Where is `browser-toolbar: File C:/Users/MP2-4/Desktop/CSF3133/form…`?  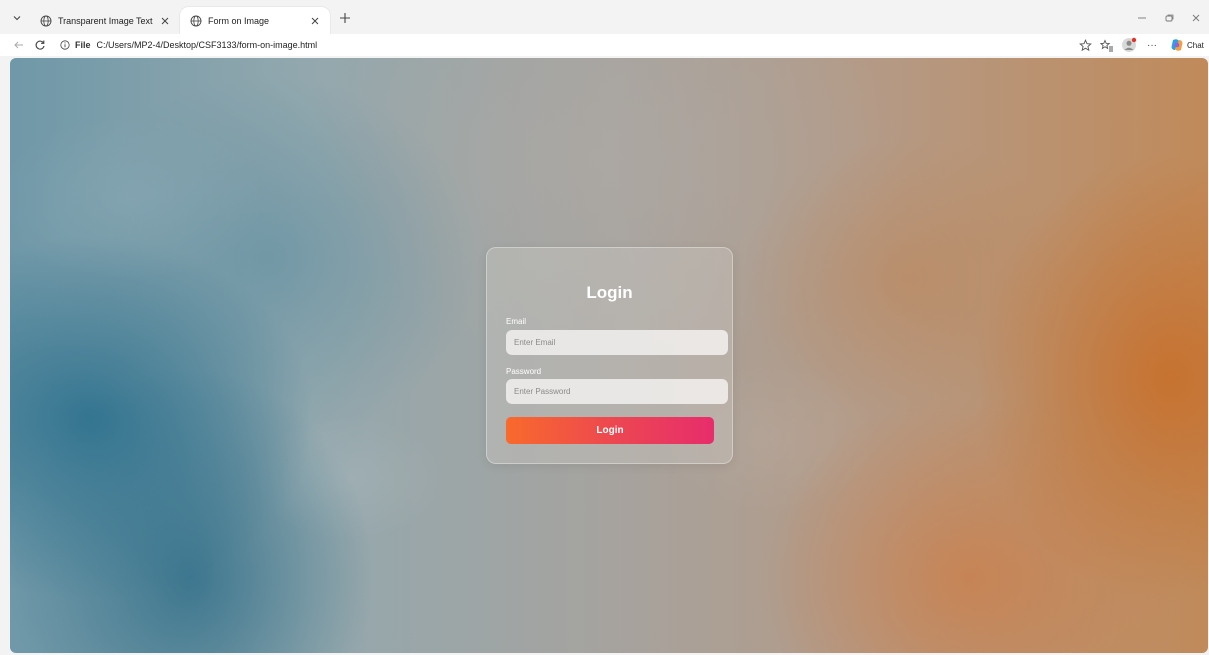
browser-toolbar: File C:/Users/MP2-4/Desktop/CSF3133/form… is located at coordinates (604, 45).